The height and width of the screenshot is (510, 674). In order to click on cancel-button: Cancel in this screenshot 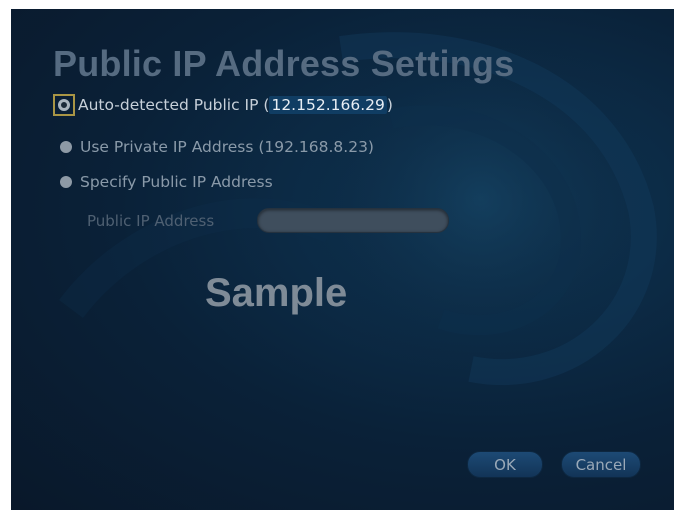, I will do `click(601, 464)`.